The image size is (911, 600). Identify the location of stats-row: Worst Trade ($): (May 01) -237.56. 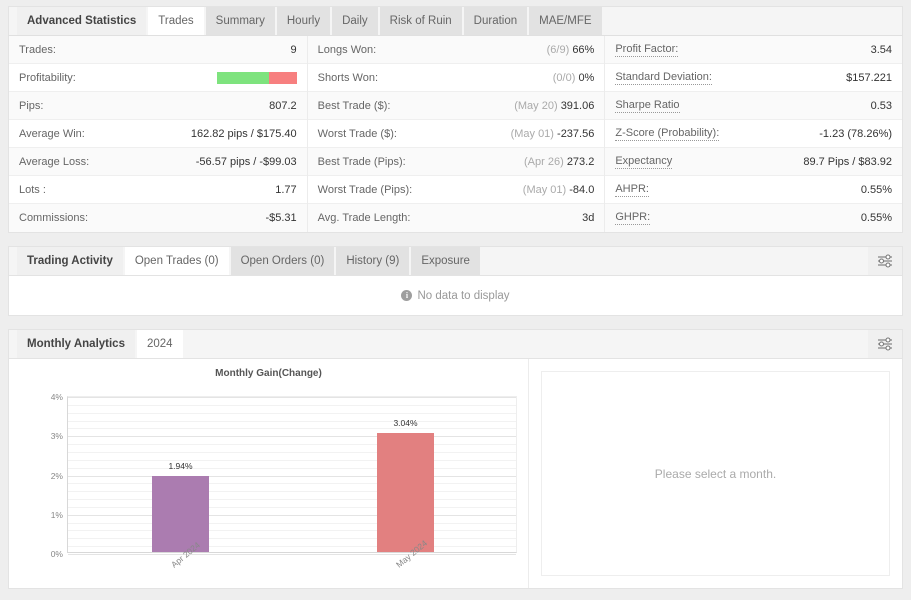
(456, 134).